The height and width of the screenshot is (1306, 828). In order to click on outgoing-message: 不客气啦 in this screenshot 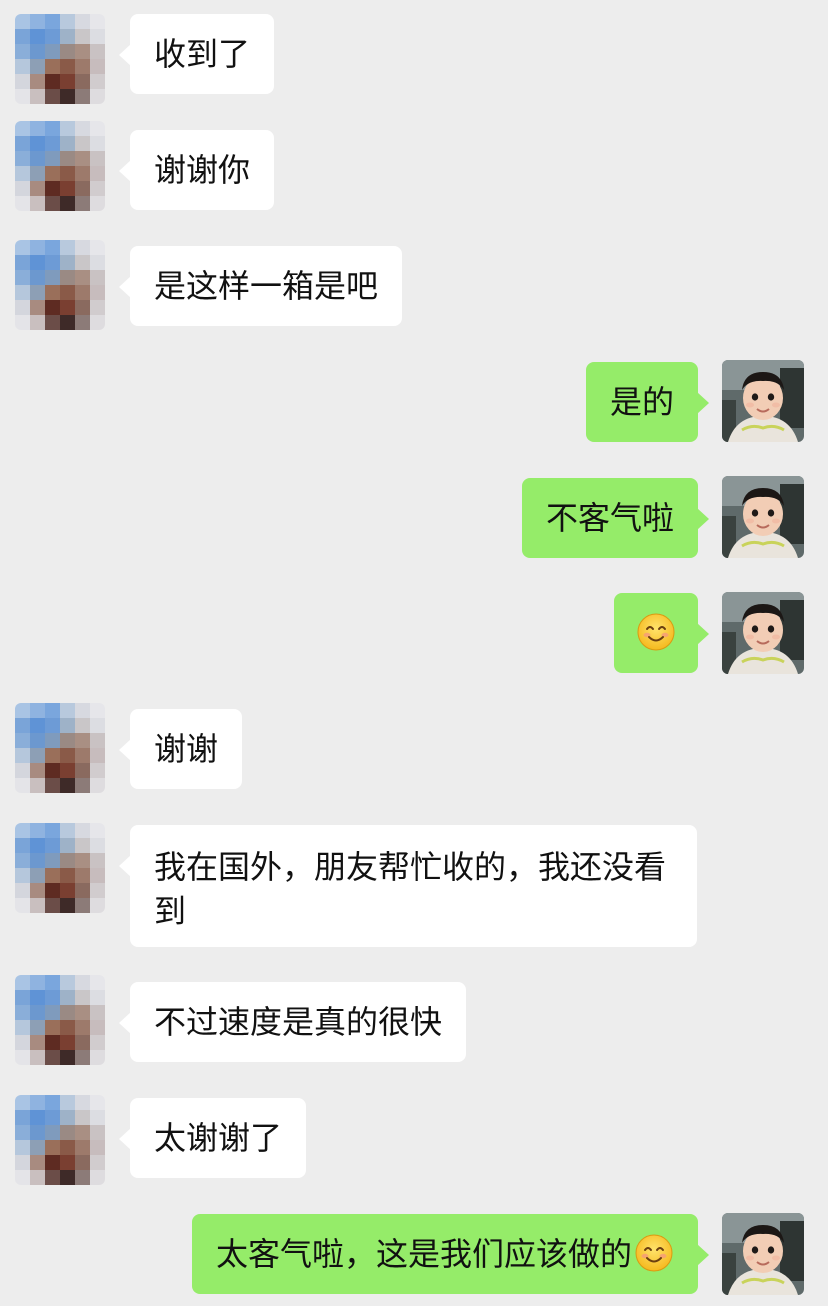, I will do `click(615, 518)`.